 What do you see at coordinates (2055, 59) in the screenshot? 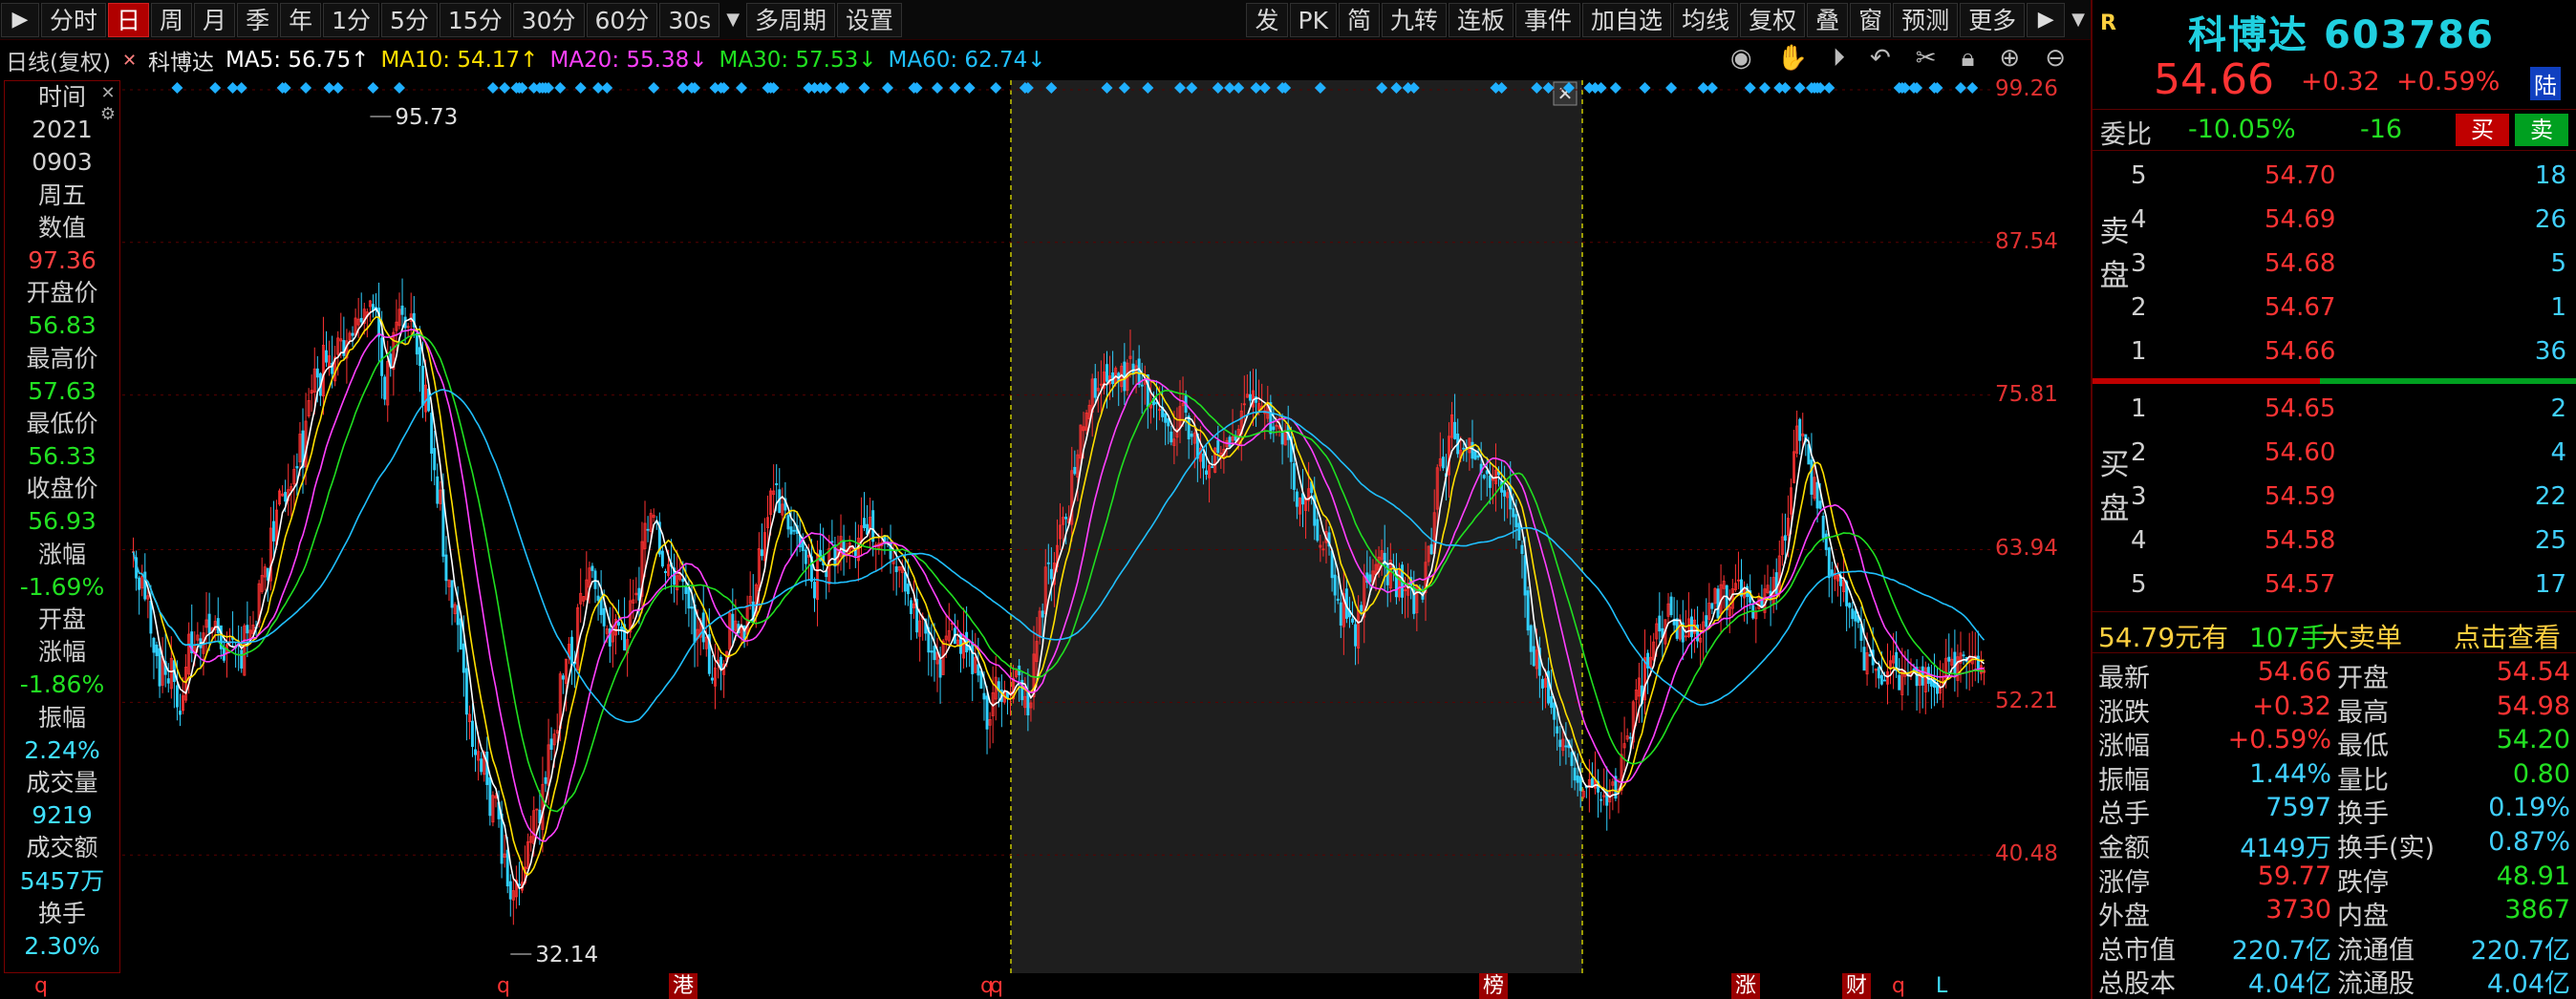
I see `zoom-out-icon: ⊖` at bounding box center [2055, 59].